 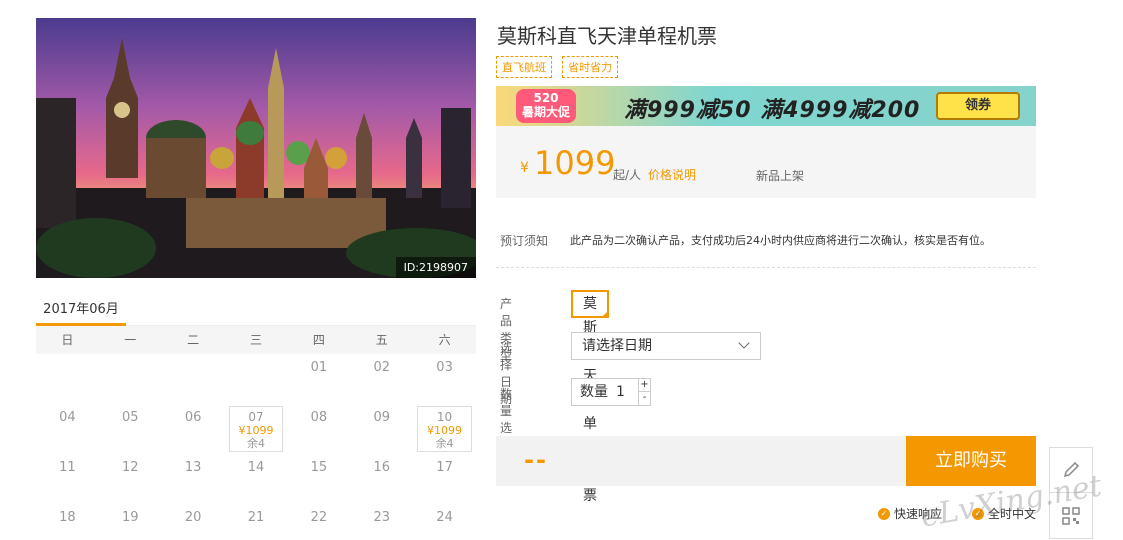 I want to click on total-price: --, so click(x=536, y=460).